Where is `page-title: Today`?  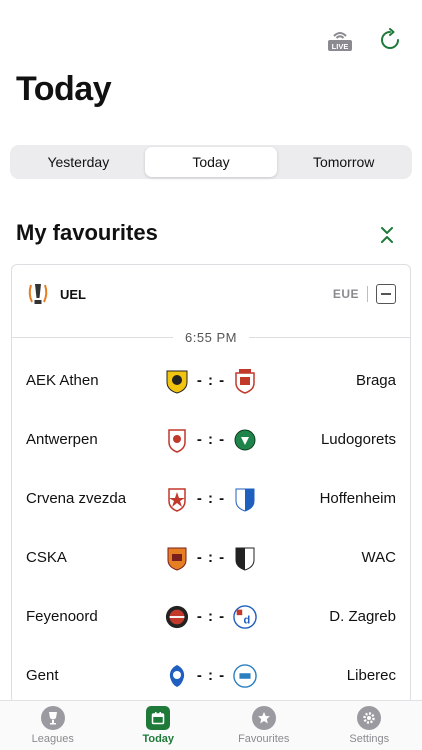 page-title: Today is located at coordinates (64, 89).